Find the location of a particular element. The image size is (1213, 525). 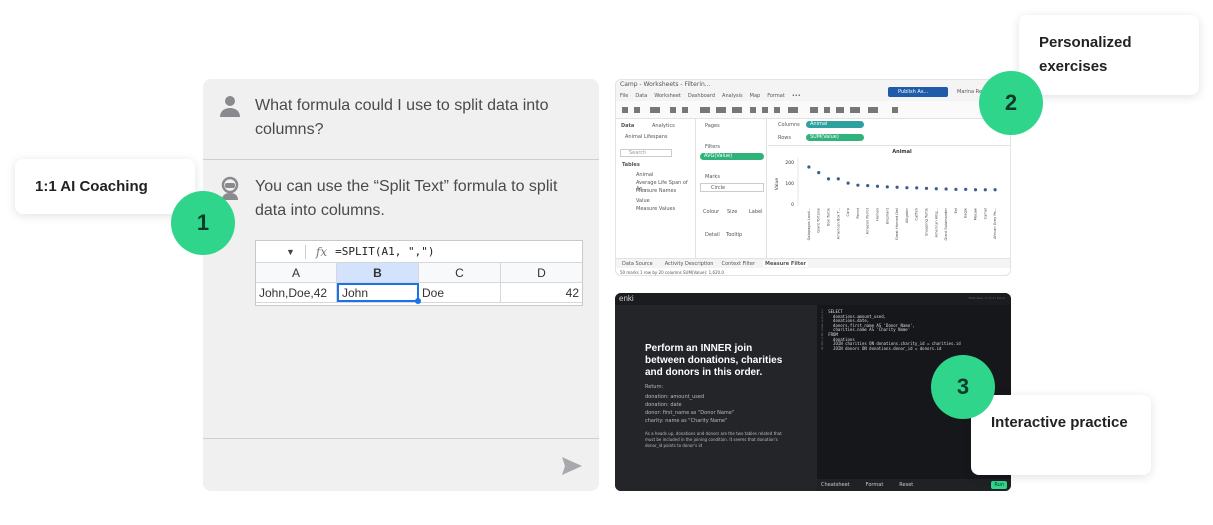

column-header-d: D is located at coordinates (541, 272).